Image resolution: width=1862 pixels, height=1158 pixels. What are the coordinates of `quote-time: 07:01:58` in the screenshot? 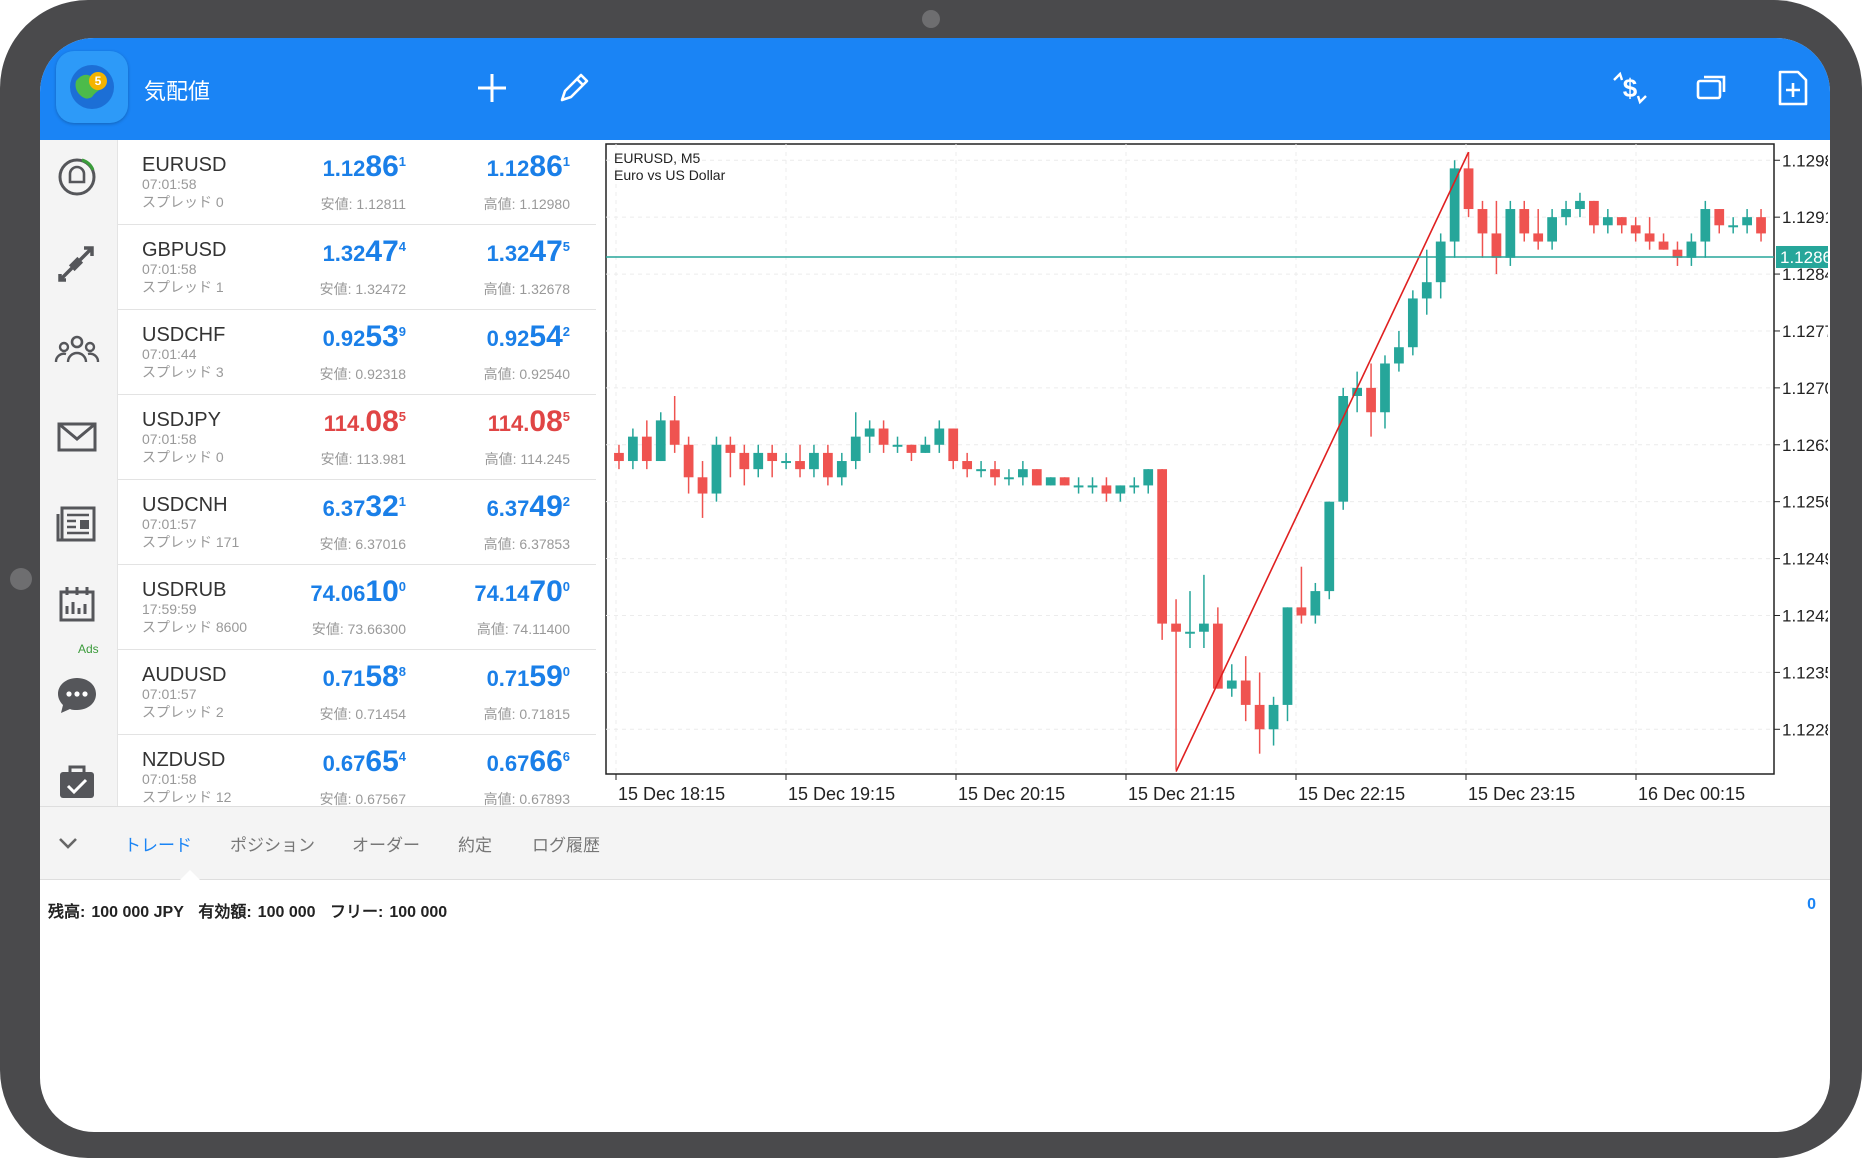 It's located at (169, 184).